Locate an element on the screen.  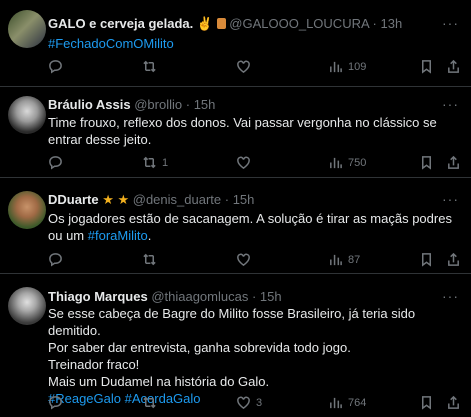
tweet-actions: 3 764 is located at coordinates (255, 404).